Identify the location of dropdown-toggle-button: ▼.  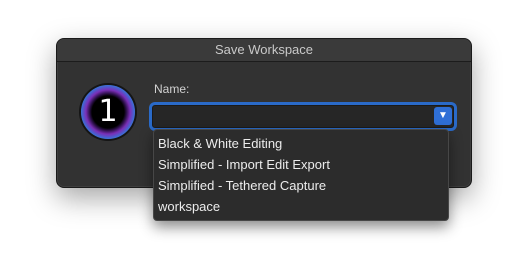
(443, 116).